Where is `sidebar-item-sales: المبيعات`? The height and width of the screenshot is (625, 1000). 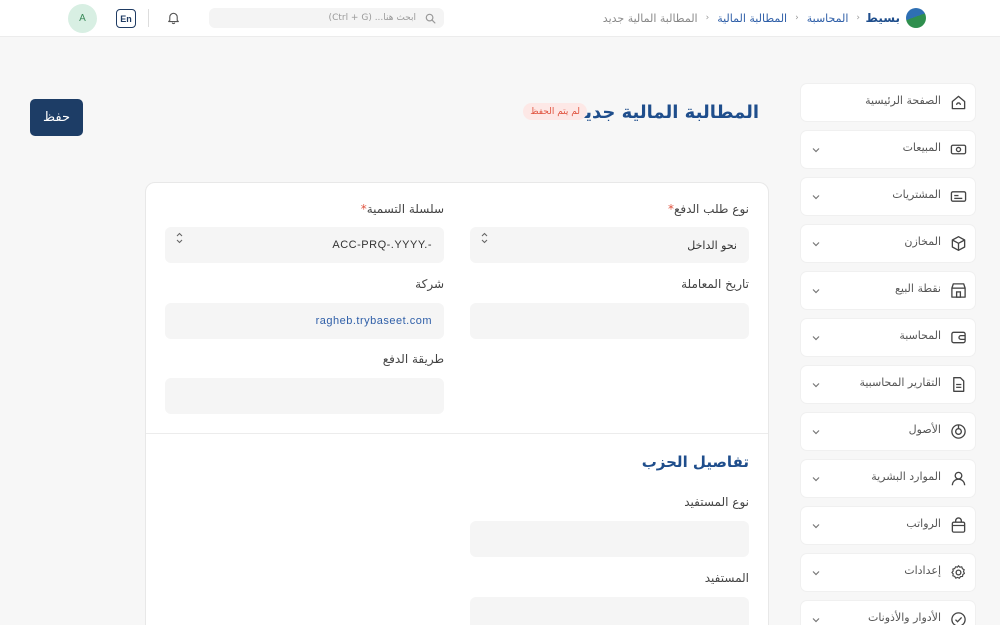
sidebar-item-sales: المبيعات is located at coordinates (888, 149).